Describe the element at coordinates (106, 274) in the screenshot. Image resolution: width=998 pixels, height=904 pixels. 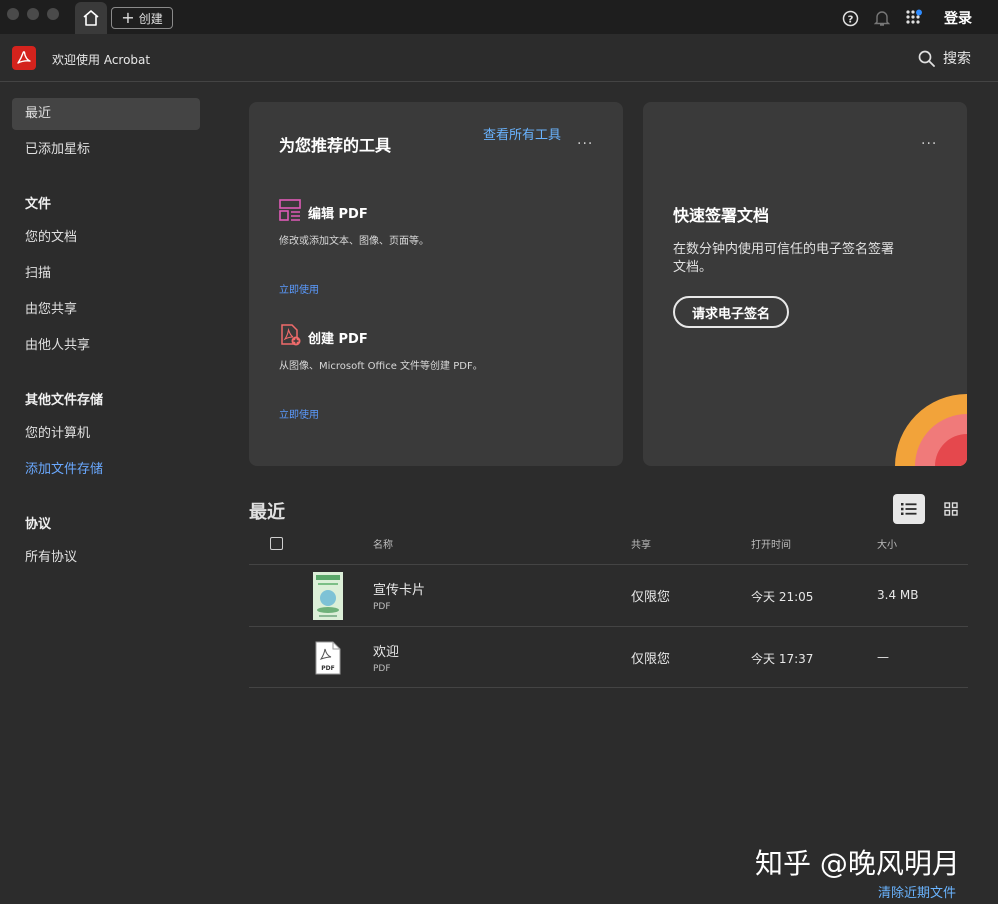
I see `sidebar-item-scan: 扫描` at that location.